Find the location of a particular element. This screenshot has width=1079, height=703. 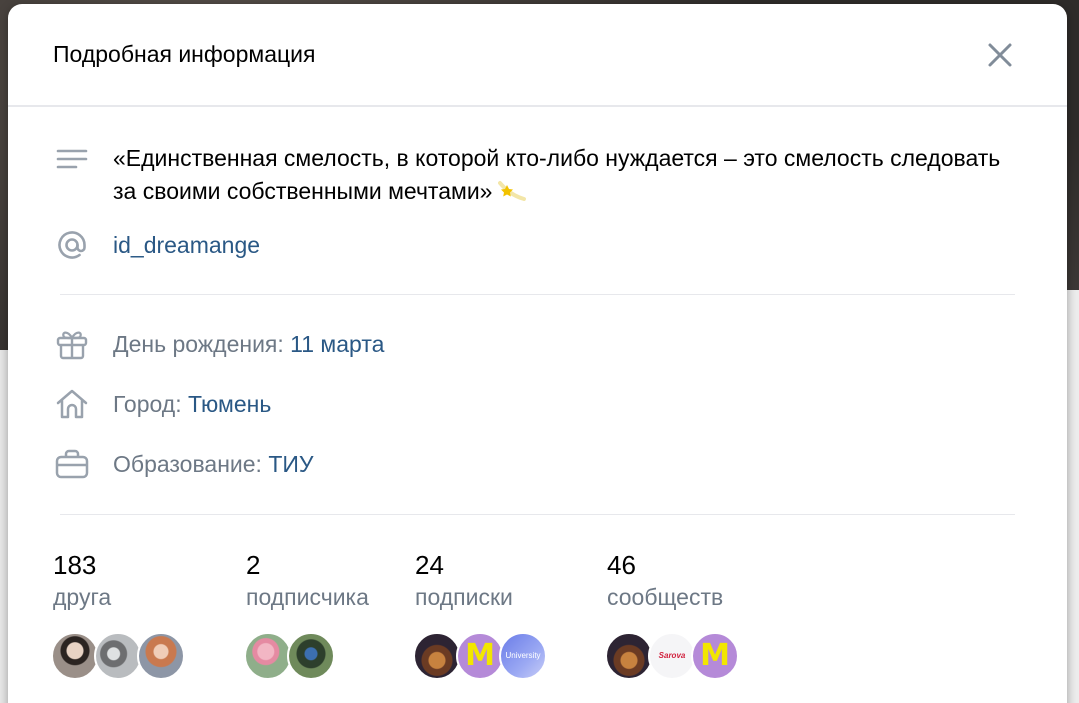

stat-count: 24 is located at coordinates (429, 565).